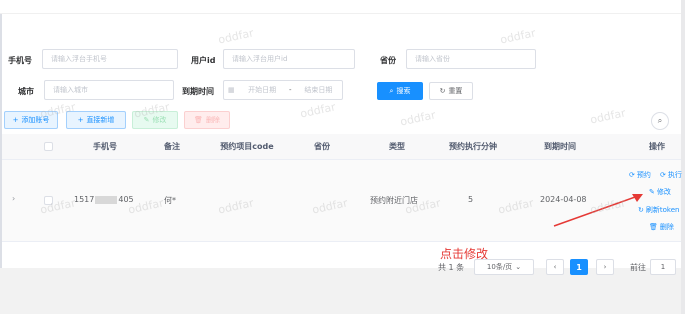 Image resolution: width=685 pixels, height=314 pixels. I want to click on expire-date-range: ▦ 开始日期 - 结束日期, so click(283, 90).